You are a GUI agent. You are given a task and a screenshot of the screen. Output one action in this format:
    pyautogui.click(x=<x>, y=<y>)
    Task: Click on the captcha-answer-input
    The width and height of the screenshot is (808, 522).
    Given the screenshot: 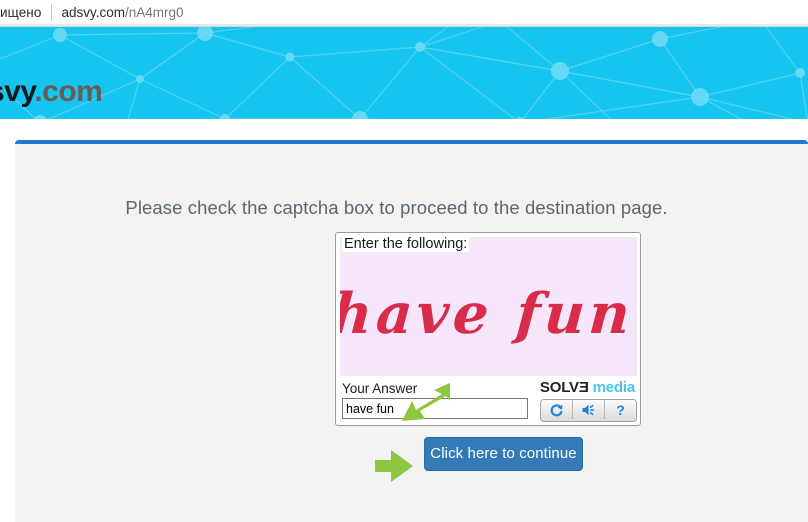 What is the action you would take?
    pyautogui.click(x=435, y=408)
    